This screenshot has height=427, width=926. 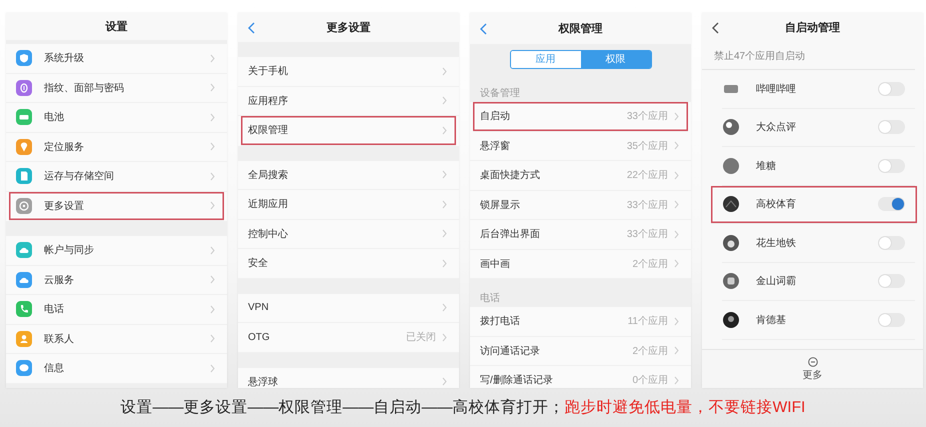 What do you see at coordinates (776, 205) in the screenshot?
I see `app-name: 高校体育` at bounding box center [776, 205].